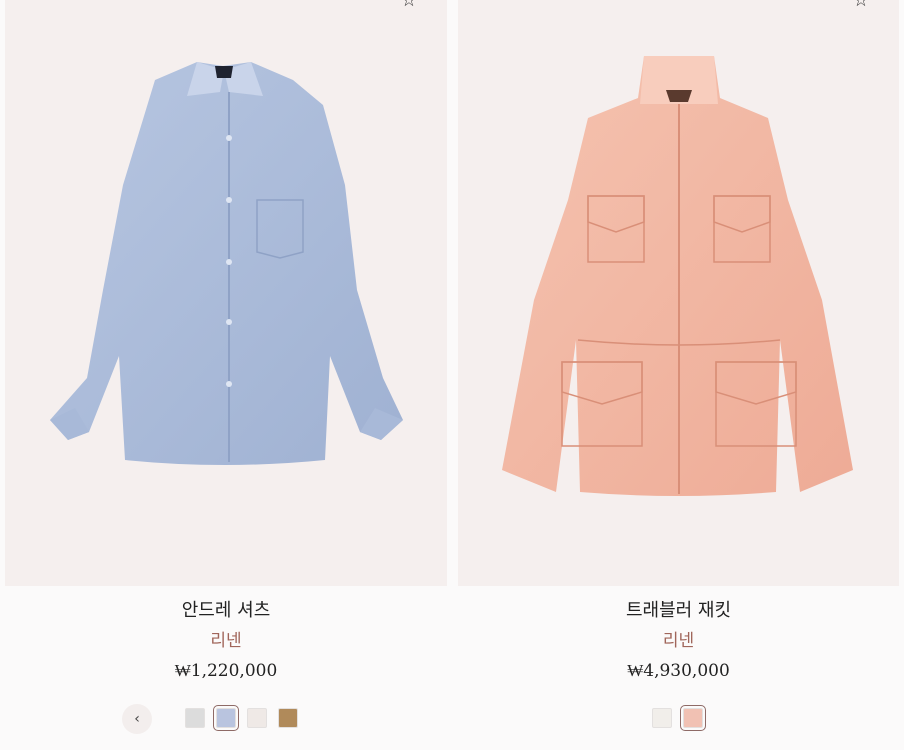 The image size is (904, 750). What do you see at coordinates (226, 611) in the screenshot?
I see `product-name: 안드레 셔츠` at bounding box center [226, 611].